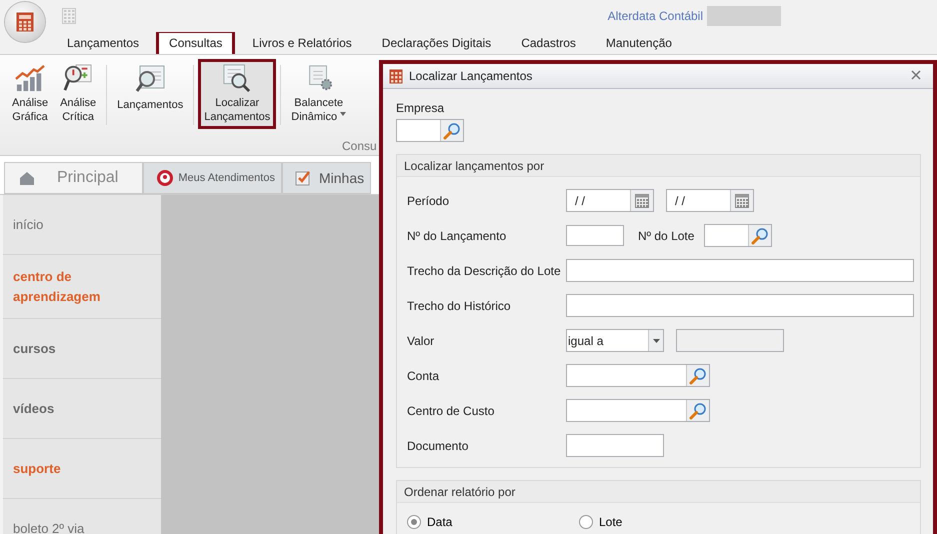  I want to click on menu-tab: Lançamentos, so click(103, 42).